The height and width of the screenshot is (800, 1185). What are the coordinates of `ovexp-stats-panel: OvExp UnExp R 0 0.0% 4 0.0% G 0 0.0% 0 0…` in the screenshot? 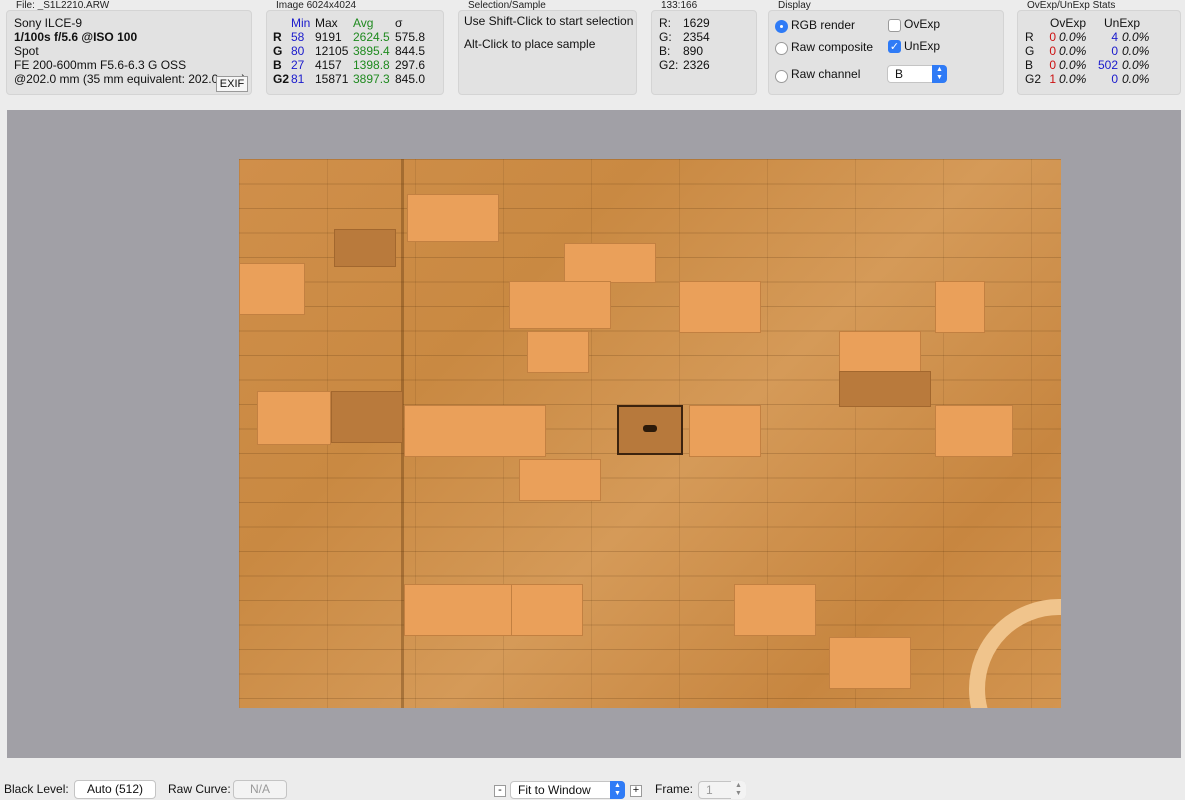 It's located at (1099, 52).